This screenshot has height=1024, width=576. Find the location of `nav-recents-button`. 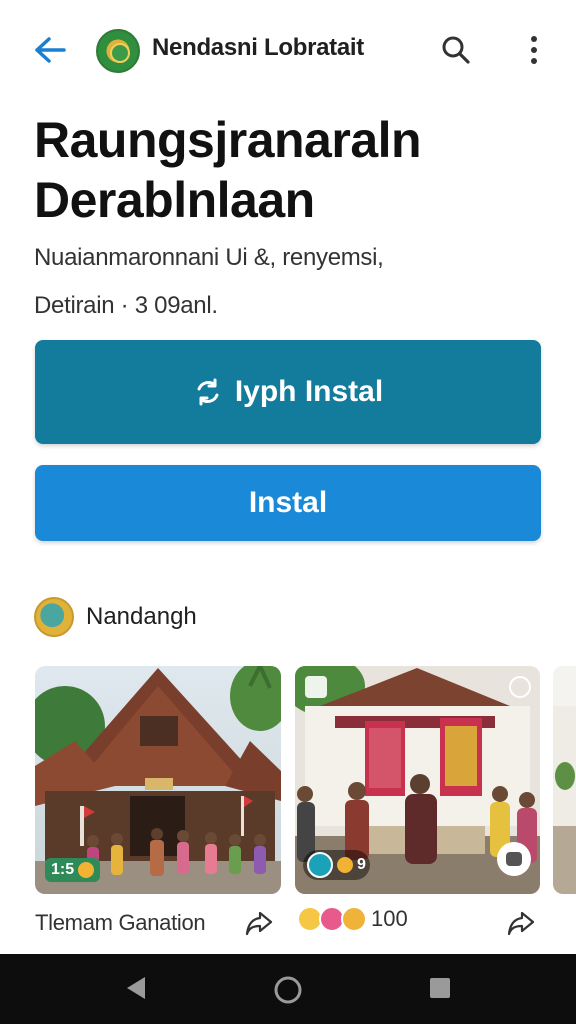

nav-recents-button is located at coordinates (440, 988).